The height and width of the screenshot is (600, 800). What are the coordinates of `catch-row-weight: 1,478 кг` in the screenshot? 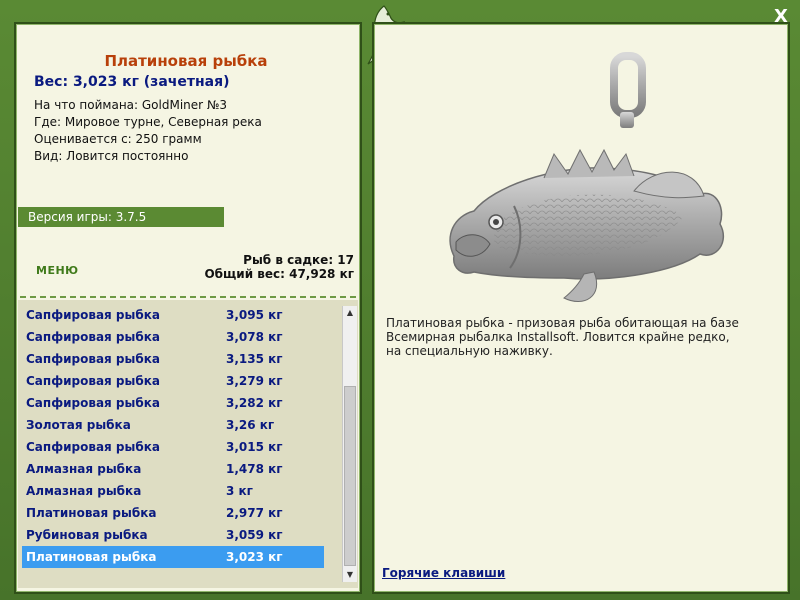 It's located at (254, 469).